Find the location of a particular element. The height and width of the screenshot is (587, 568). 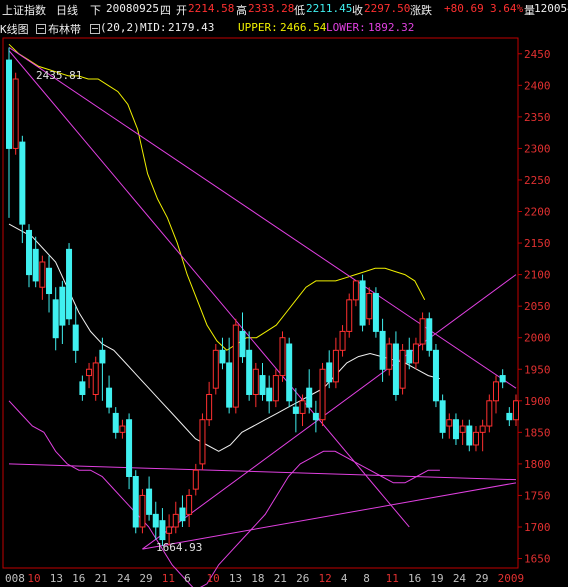

x-tick-label: 19 is located at coordinates (436, 578).